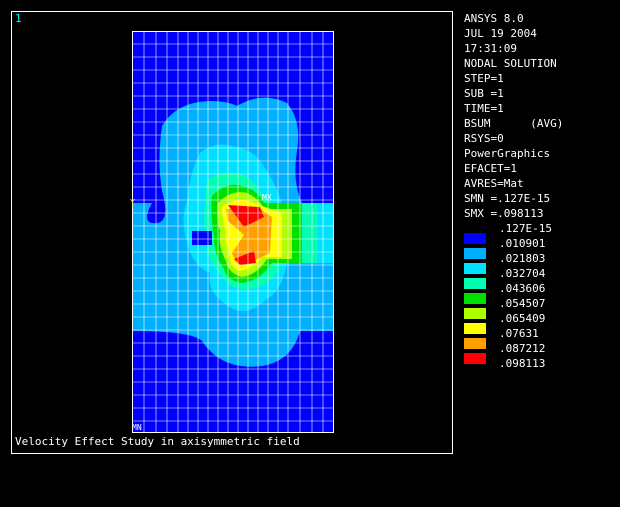 This screenshot has height=507, width=620. I want to click on info-line: NODAL SOLUTION, so click(510, 63).